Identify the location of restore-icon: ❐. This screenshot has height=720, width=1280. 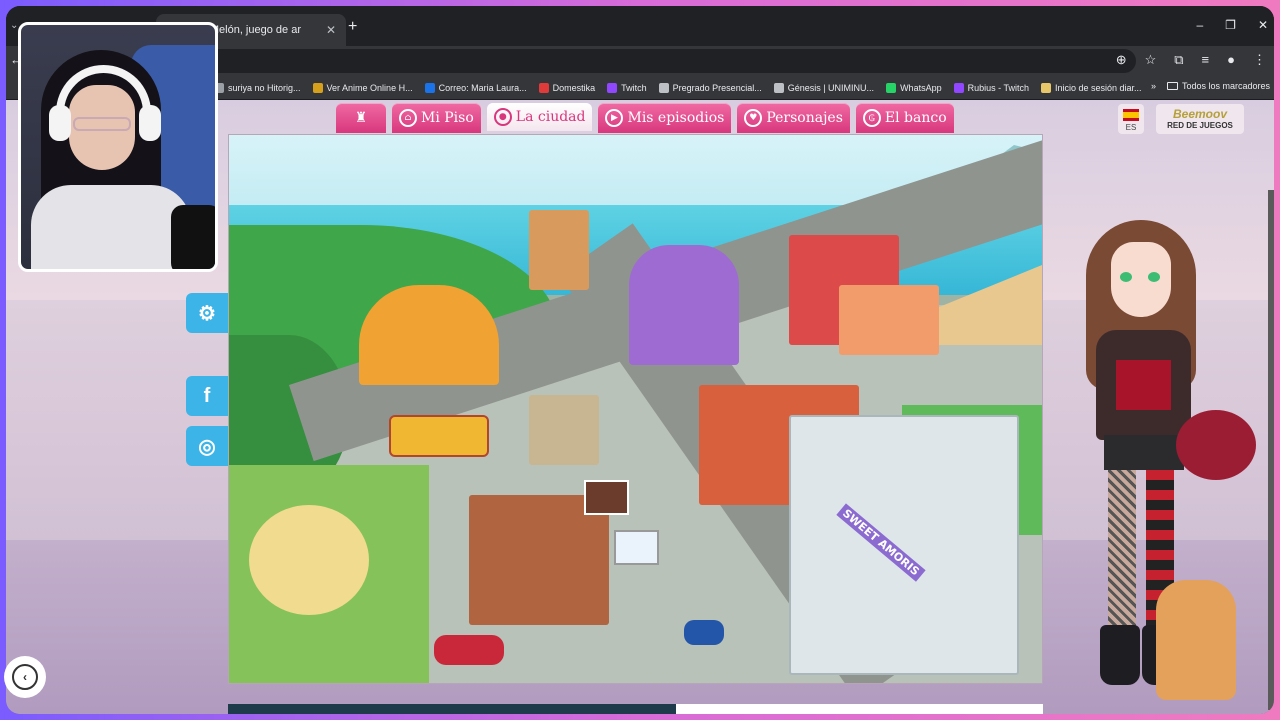
(1230, 25).